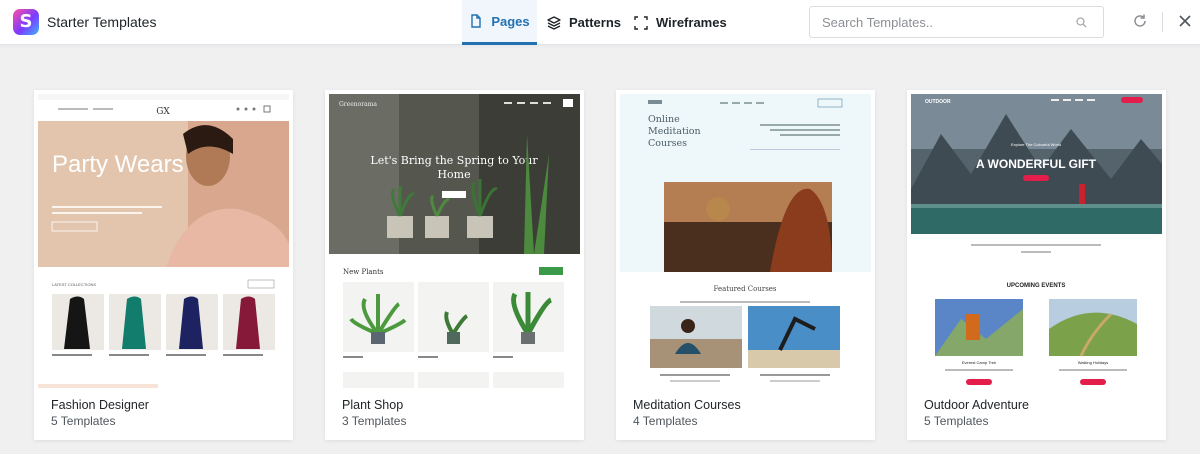 Image resolution: width=1200 pixels, height=454 pixels. What do you see at coordinates (100, 405) in the screenshot?
I see `template-name: Fashion Designer` at bounding box center [100, 405].